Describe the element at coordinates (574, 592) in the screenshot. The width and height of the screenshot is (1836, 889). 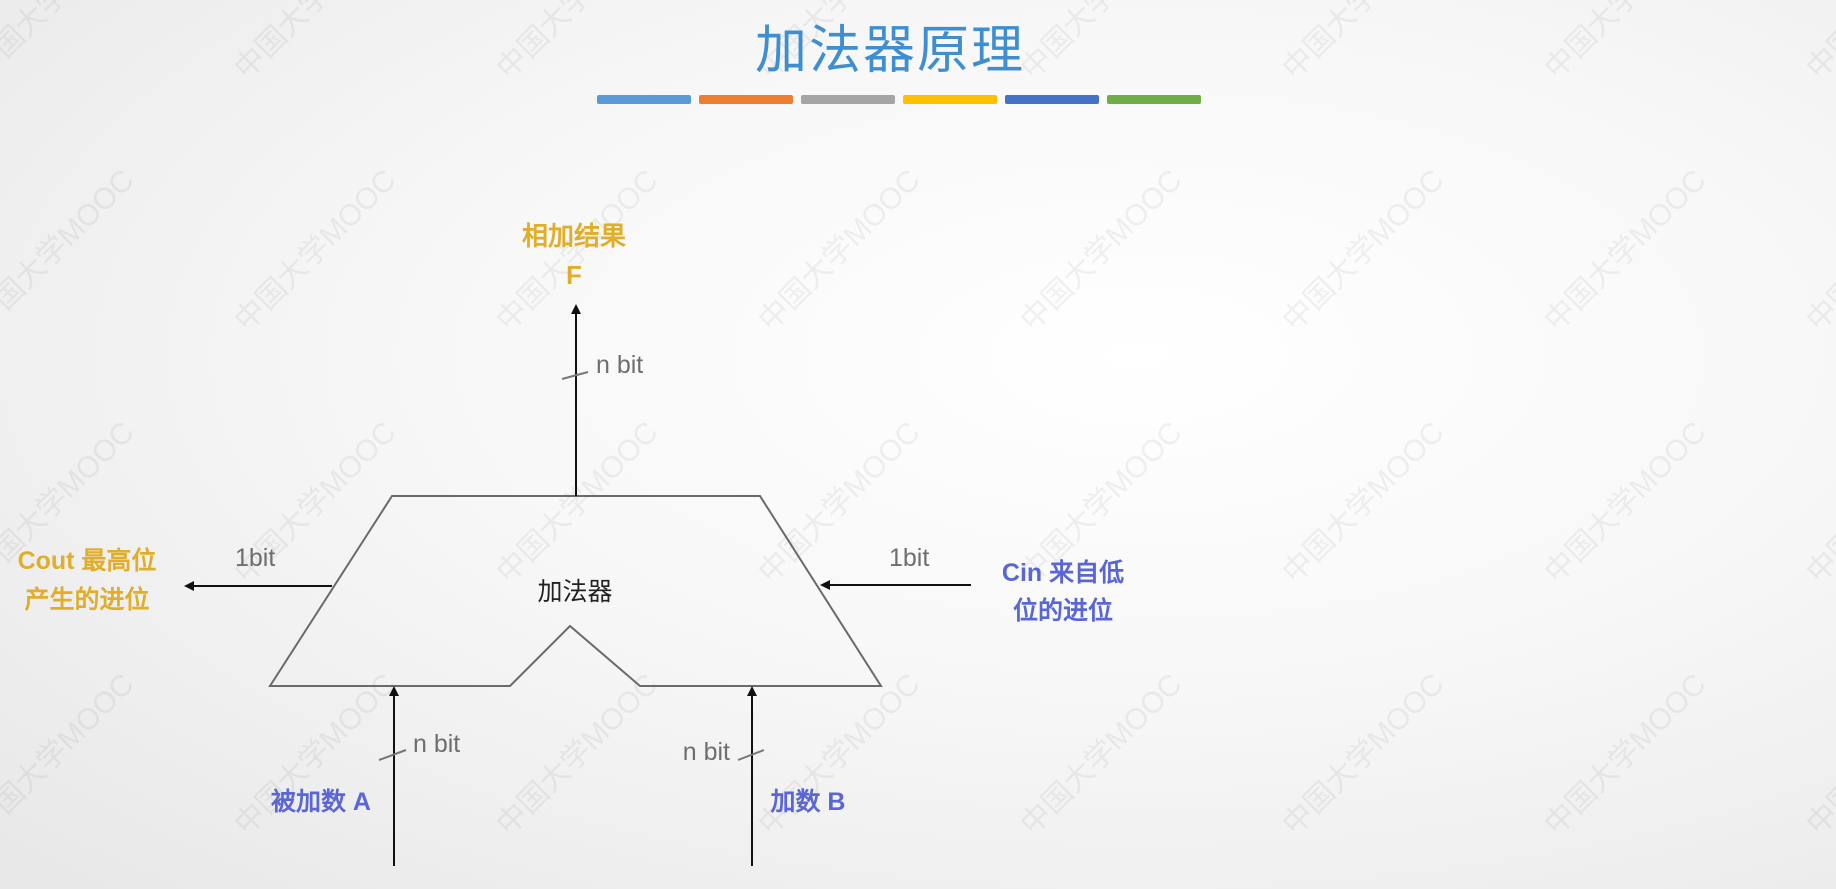
I see `adder-block-label: 加法器` at that location.